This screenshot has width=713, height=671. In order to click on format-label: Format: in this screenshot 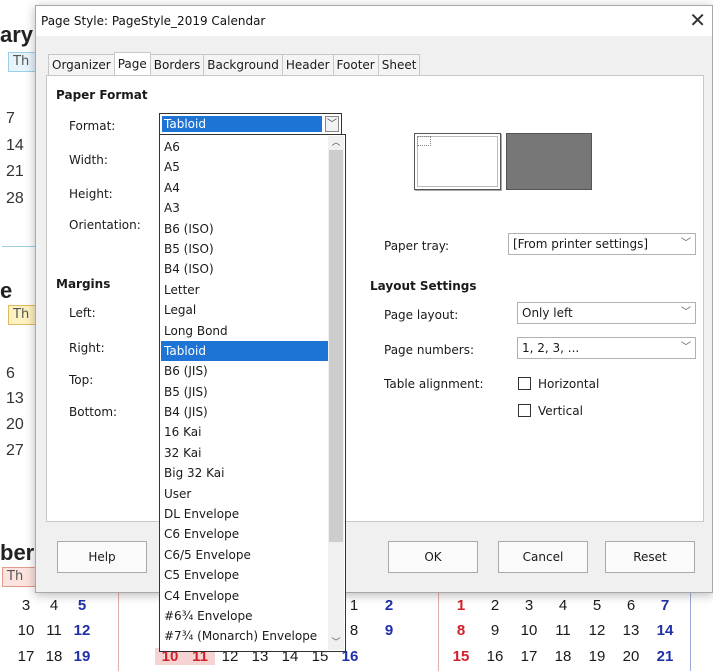, I will do `click(92, 126)`.